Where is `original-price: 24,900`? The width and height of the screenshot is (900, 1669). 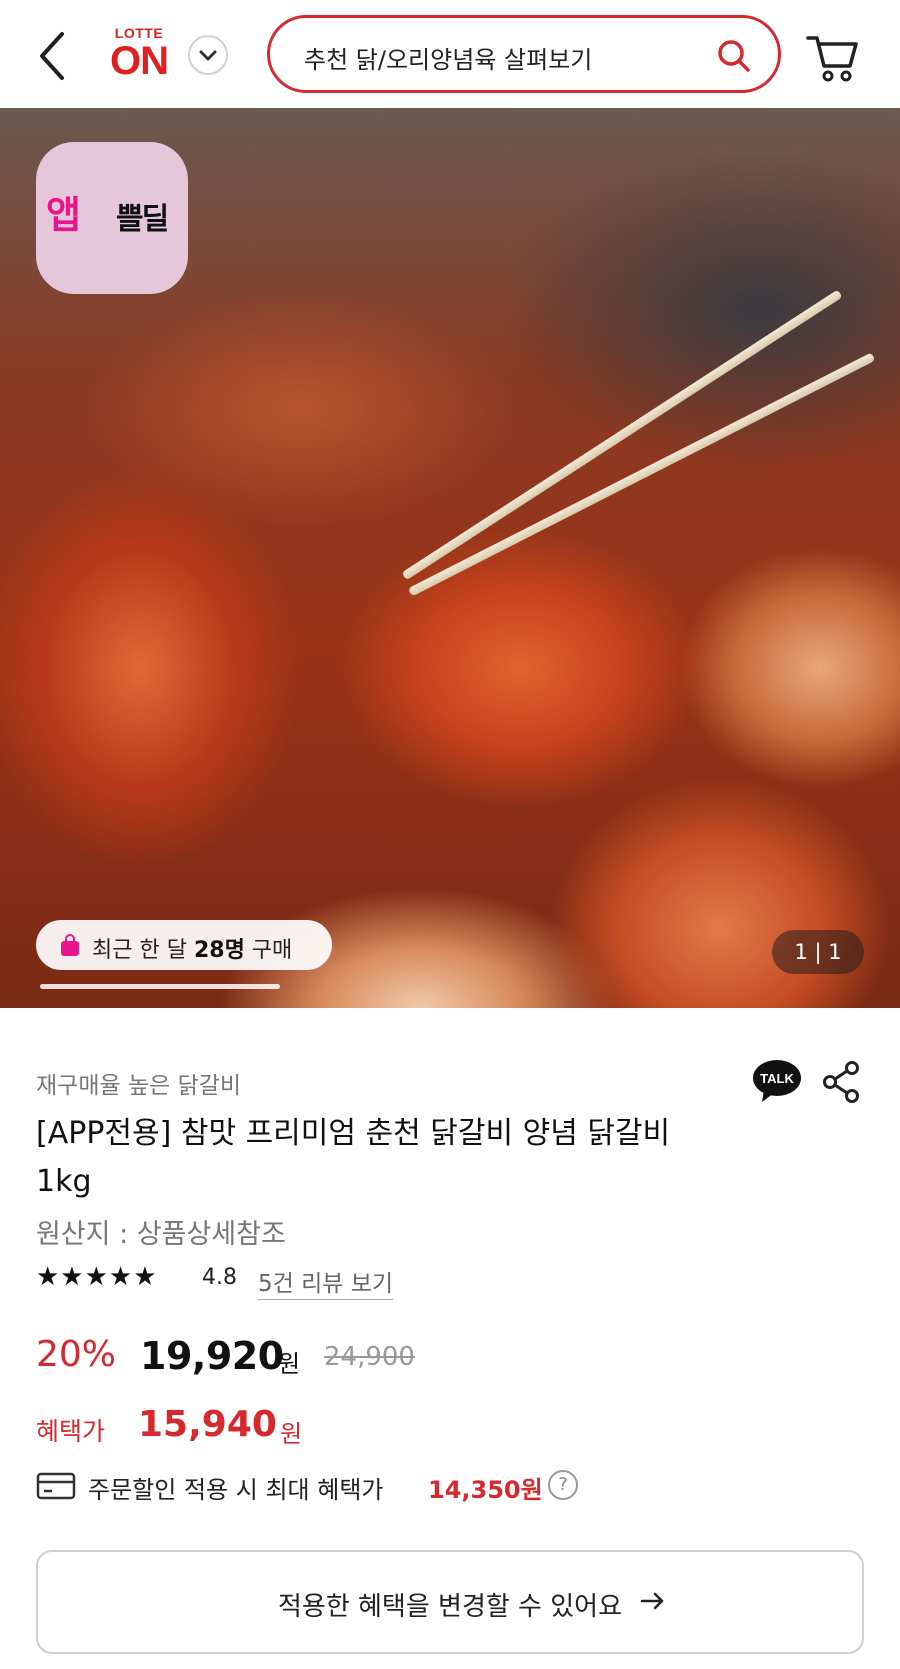
original-price: 24,900 is located at coordinates (369, 1357).